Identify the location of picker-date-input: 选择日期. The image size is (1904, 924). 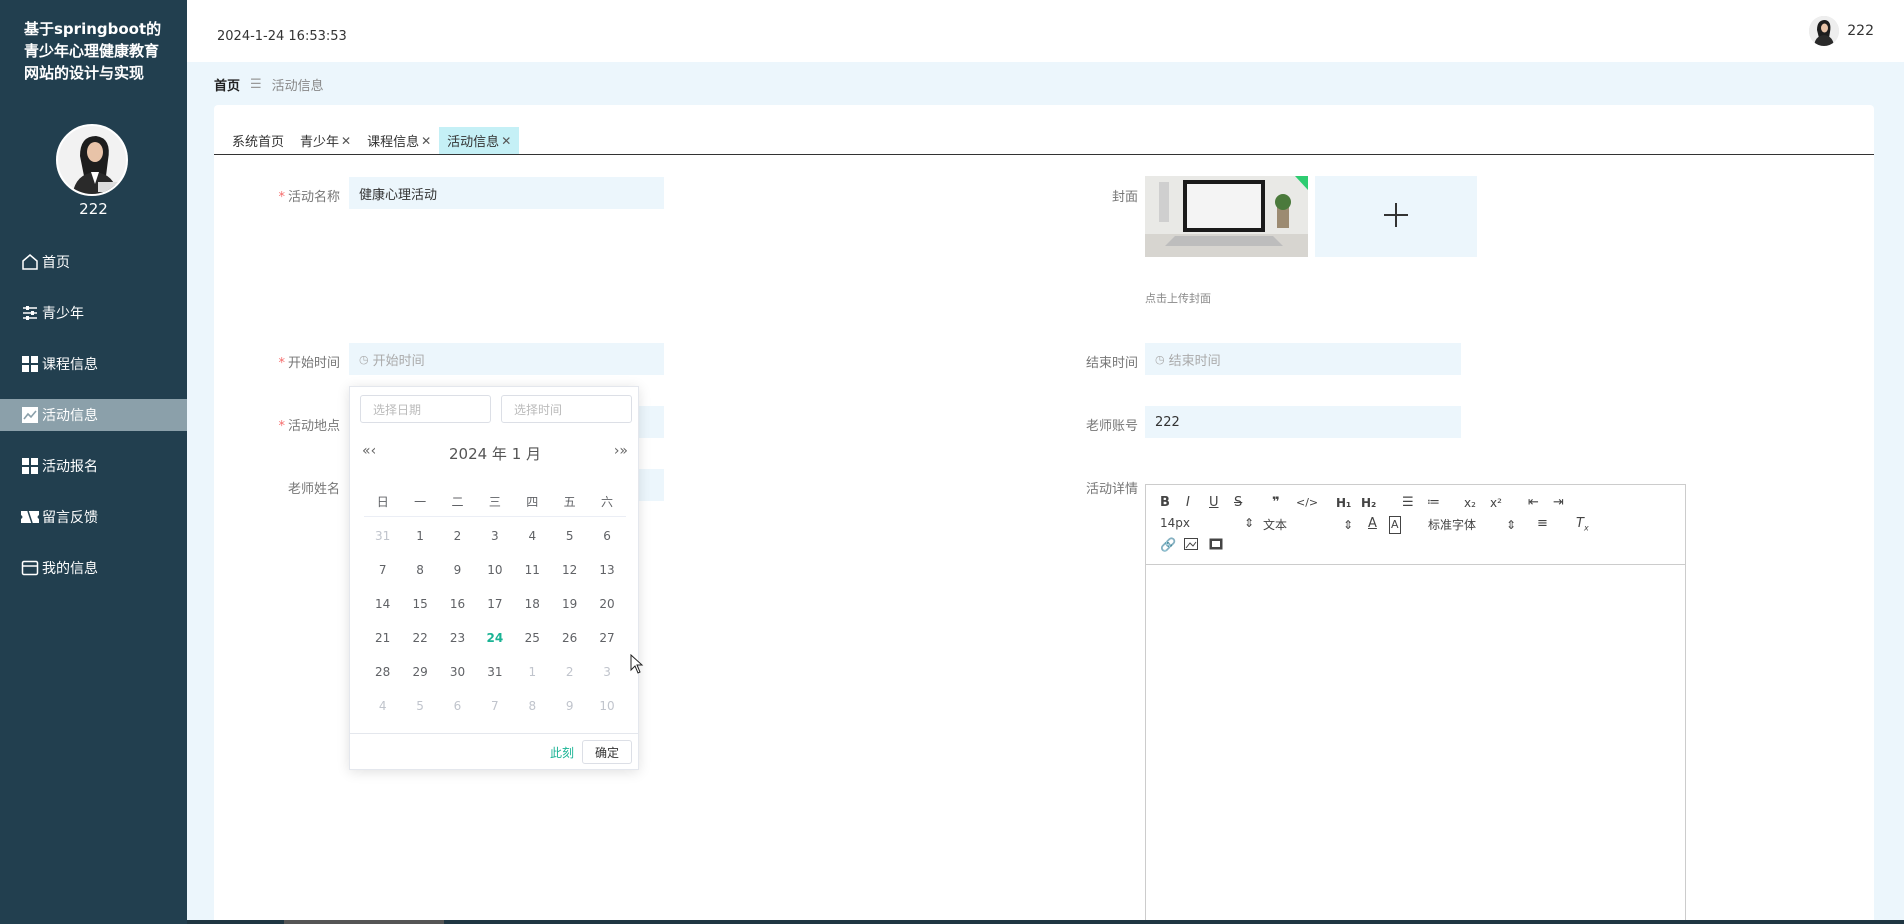
(425, 409).